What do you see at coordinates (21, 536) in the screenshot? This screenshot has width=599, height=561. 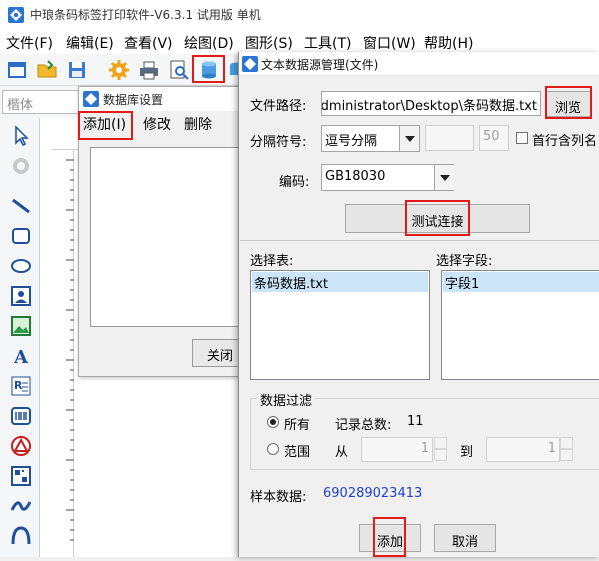 I see `arc-tool-icon` at bounding box center [21, 536].